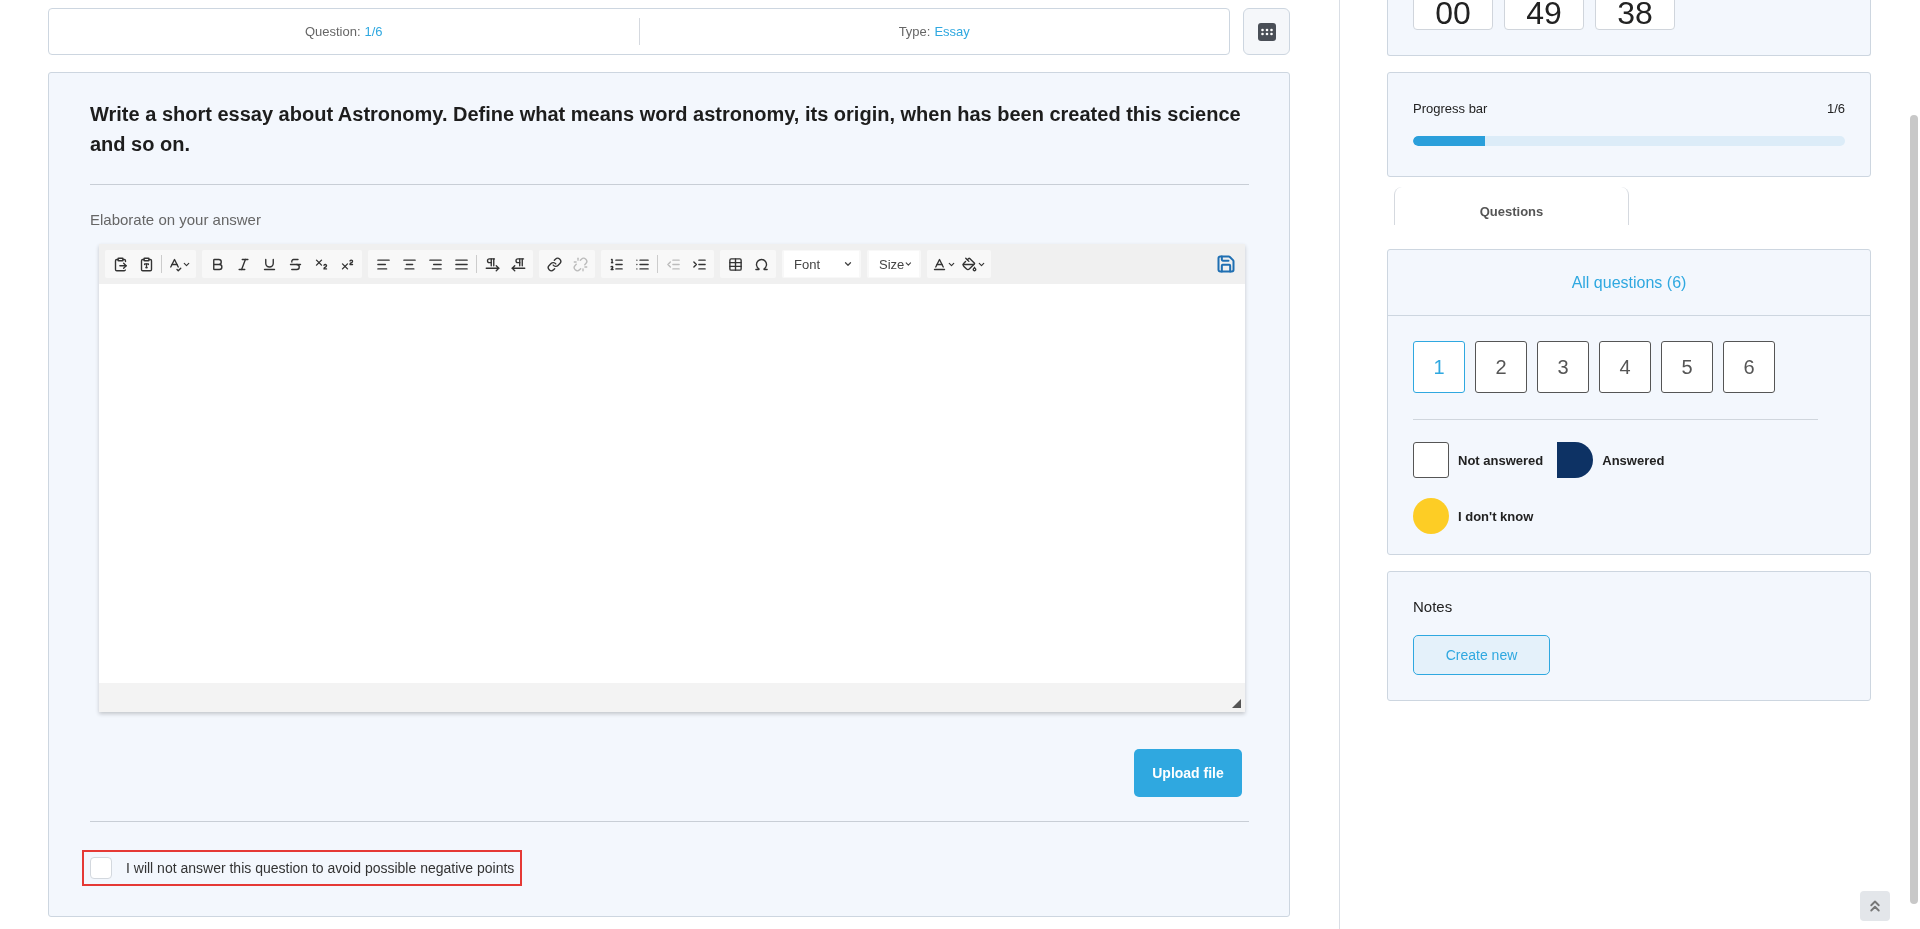 The width and height of the screenshot is (1920, 929). Describe the element at coordinates (1501, 367) in the screenshot. I see `question-number-button: 2` at that location.